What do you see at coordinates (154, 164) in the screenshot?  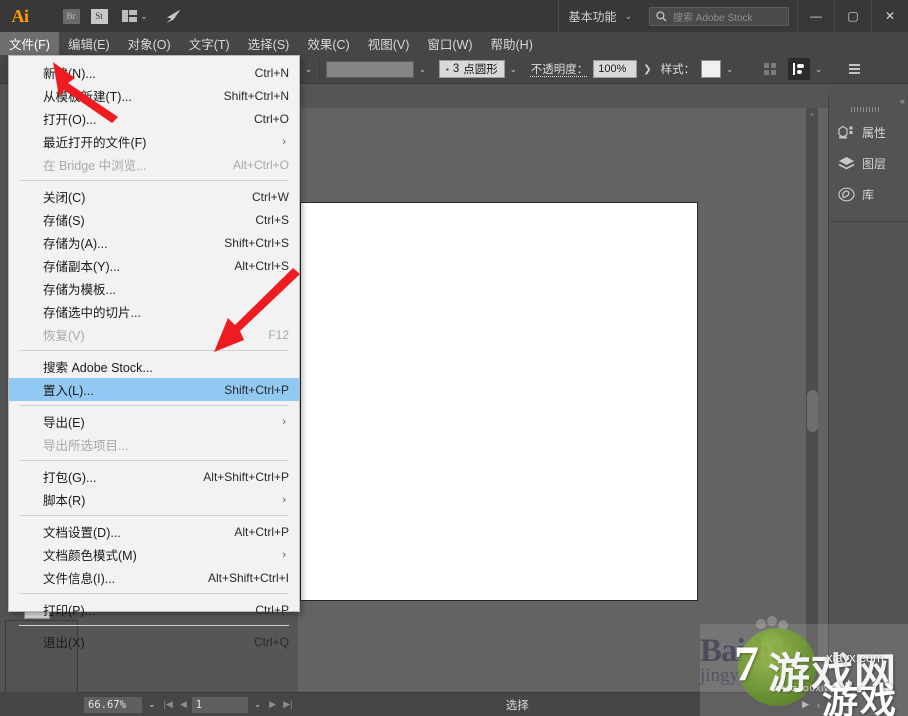 I see `file-menu-item: 在 Bridge 中浏览... Alt+Ctrl+O` at bounding box center [154, 164].